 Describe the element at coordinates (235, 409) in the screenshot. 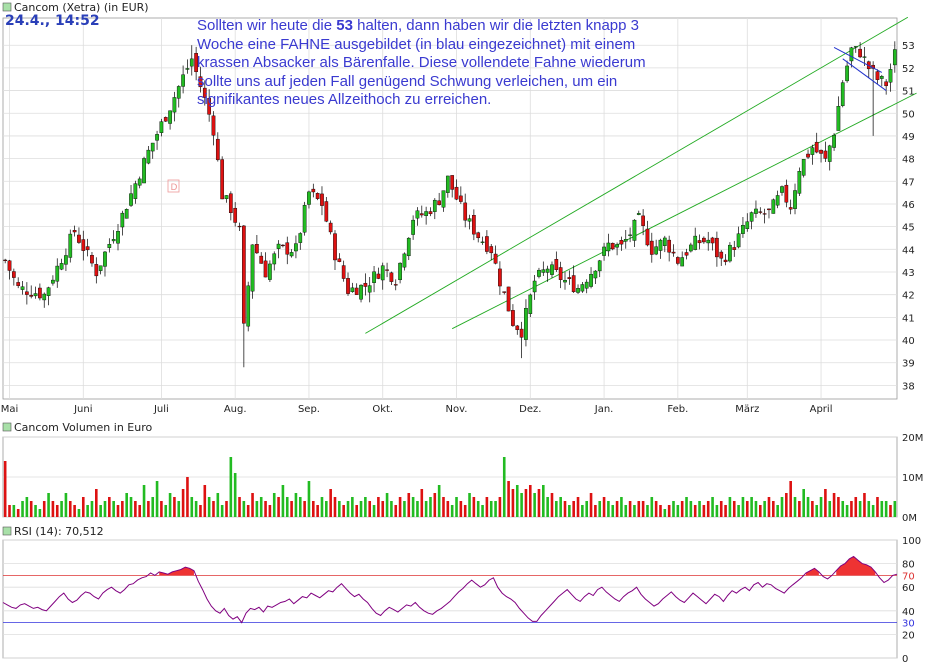

I see `month-label: Aug.` at that location.